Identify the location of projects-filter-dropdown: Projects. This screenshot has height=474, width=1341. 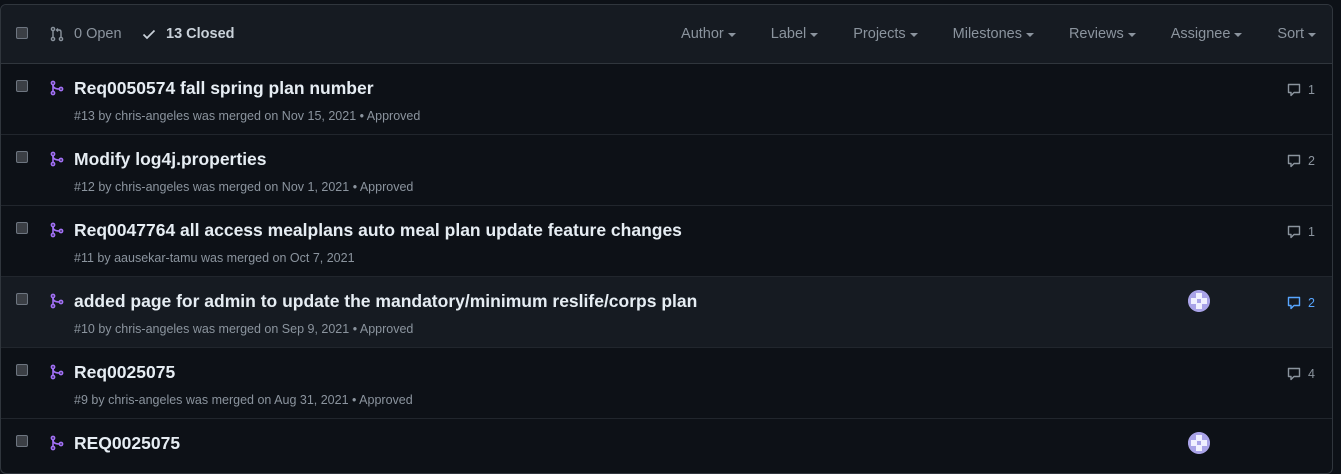
(885, 34).